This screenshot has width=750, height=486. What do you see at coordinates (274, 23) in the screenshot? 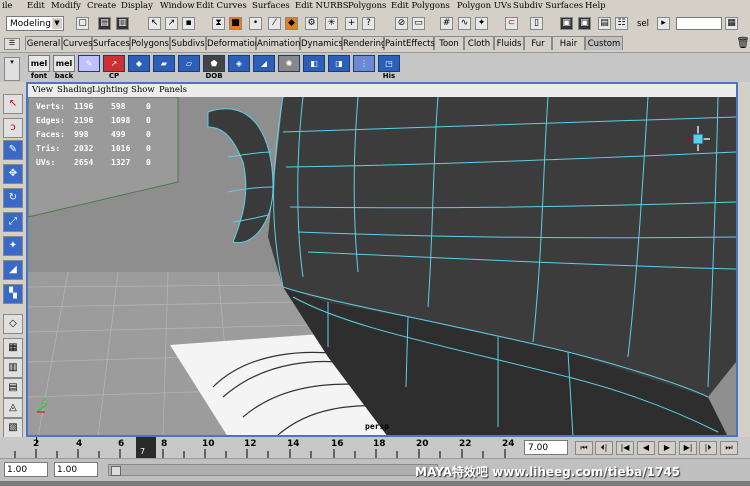
I see `curve-mask-icon: ⁄` at bounding box center [274, 23].